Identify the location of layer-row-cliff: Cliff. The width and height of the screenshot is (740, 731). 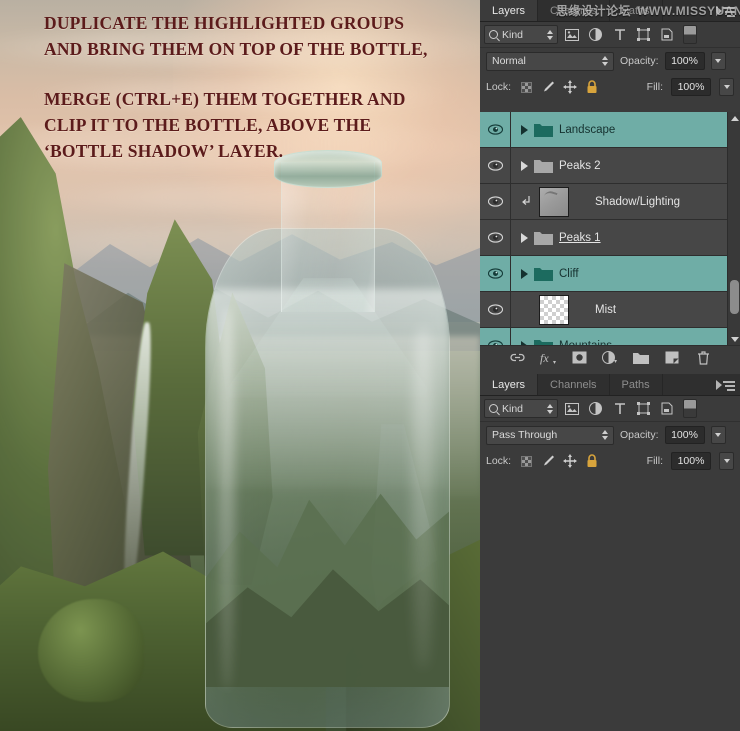
(610, 274).